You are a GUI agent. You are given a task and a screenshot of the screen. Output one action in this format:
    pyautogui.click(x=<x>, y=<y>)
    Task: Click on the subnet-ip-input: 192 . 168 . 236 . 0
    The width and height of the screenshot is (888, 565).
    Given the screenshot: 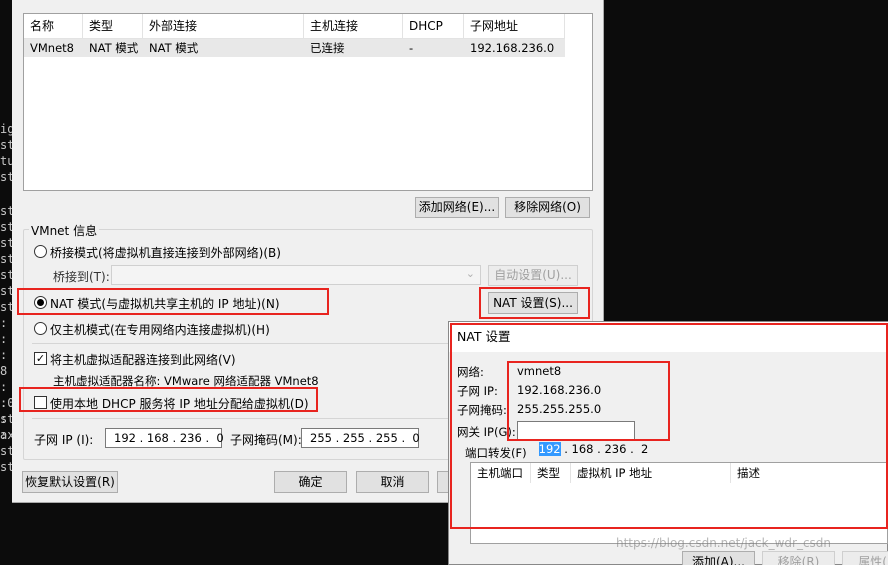 What is the action you would take?
    pyautogui.click(x=164, y=438)
    